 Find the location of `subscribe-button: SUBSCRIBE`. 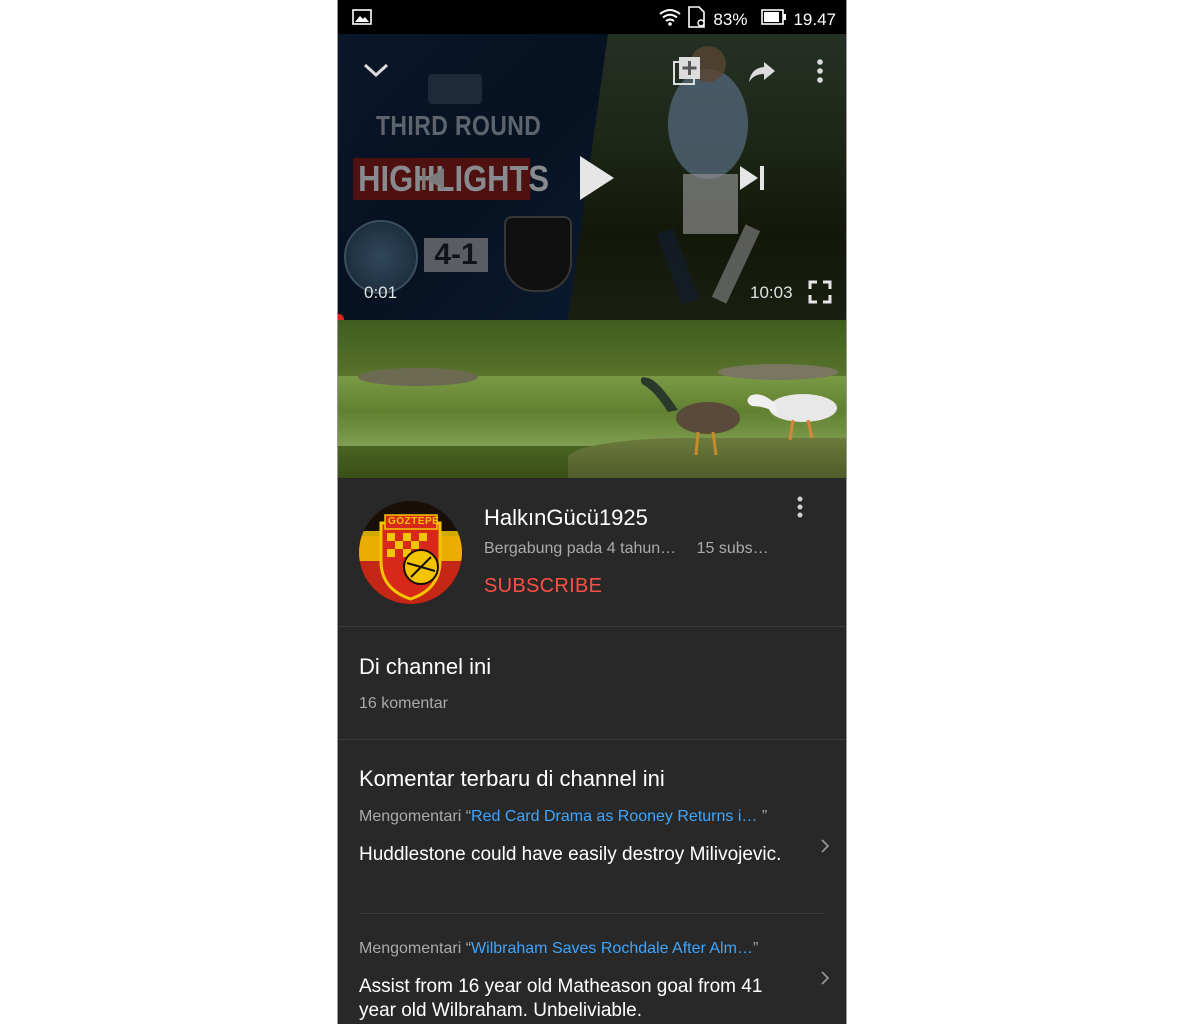

subscribe-button: SUBSCRIBE is located at coordinates (543, 586).